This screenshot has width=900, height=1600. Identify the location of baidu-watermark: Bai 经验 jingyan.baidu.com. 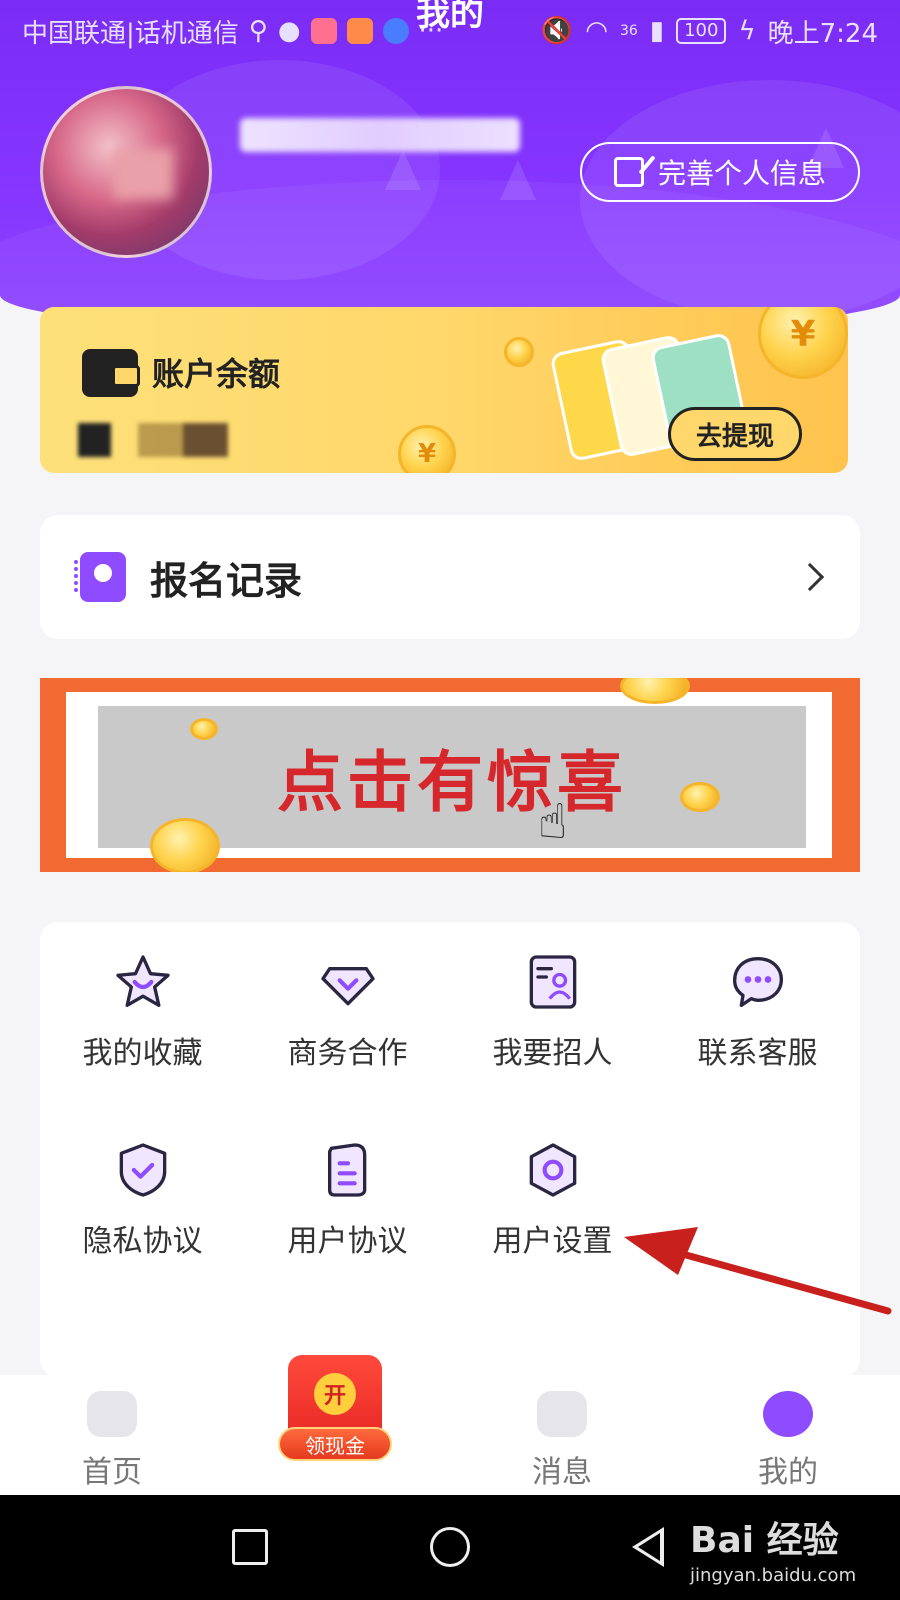
(773, 1548).